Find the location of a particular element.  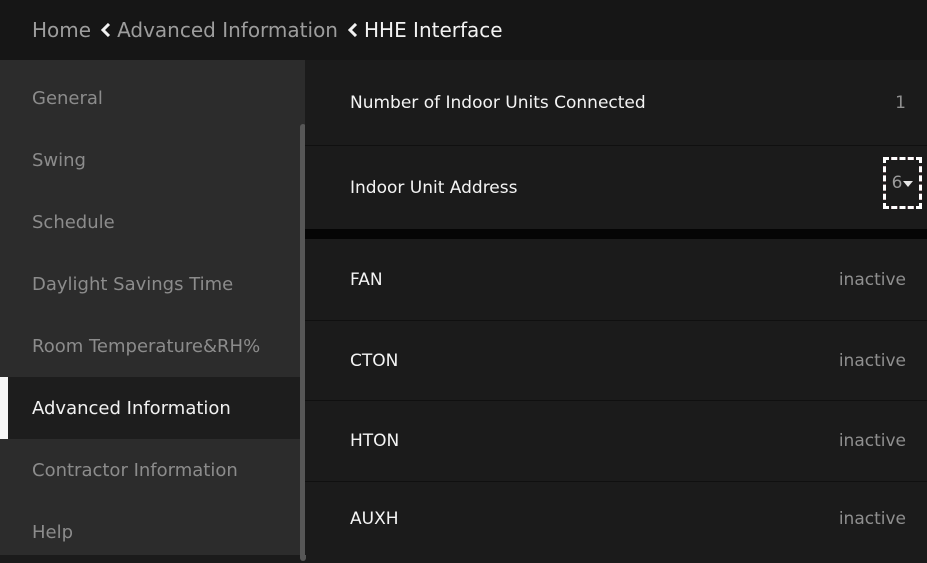

breadcrumb-parent: Advanced Information is located at coordinates (227, 30).